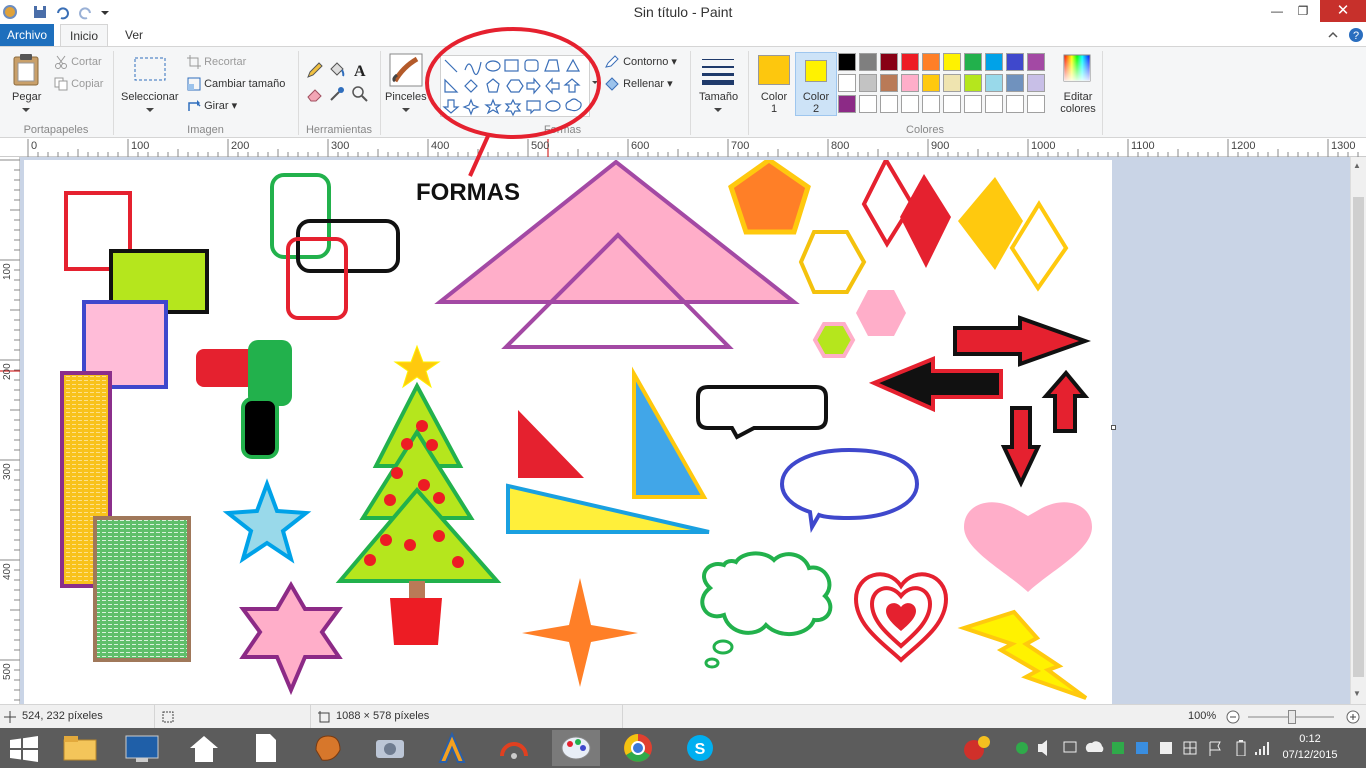 This screenshot has width=1366, height=769. What do you see at coordinates (27, 35) in the screenshot?
I see `tab-archivo: Archivo` at bounding box center [27, 35].